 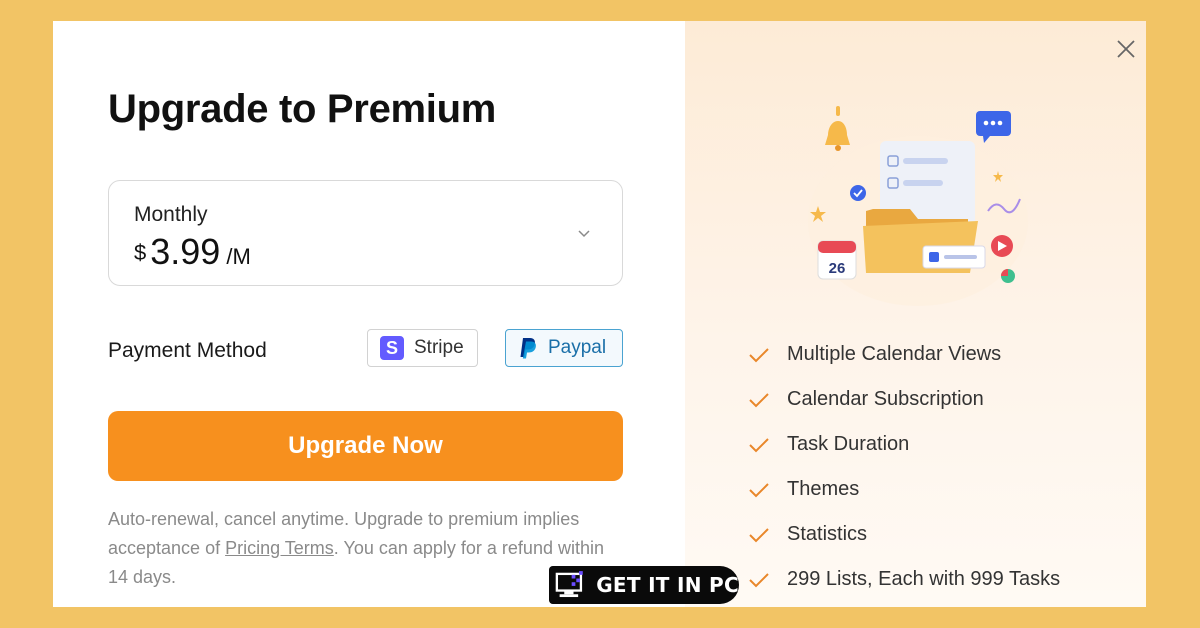 What do you see at coordinates (837, 268) in the screenshot?
I see `calendar-day: 26` at bounding box center [837, 268].